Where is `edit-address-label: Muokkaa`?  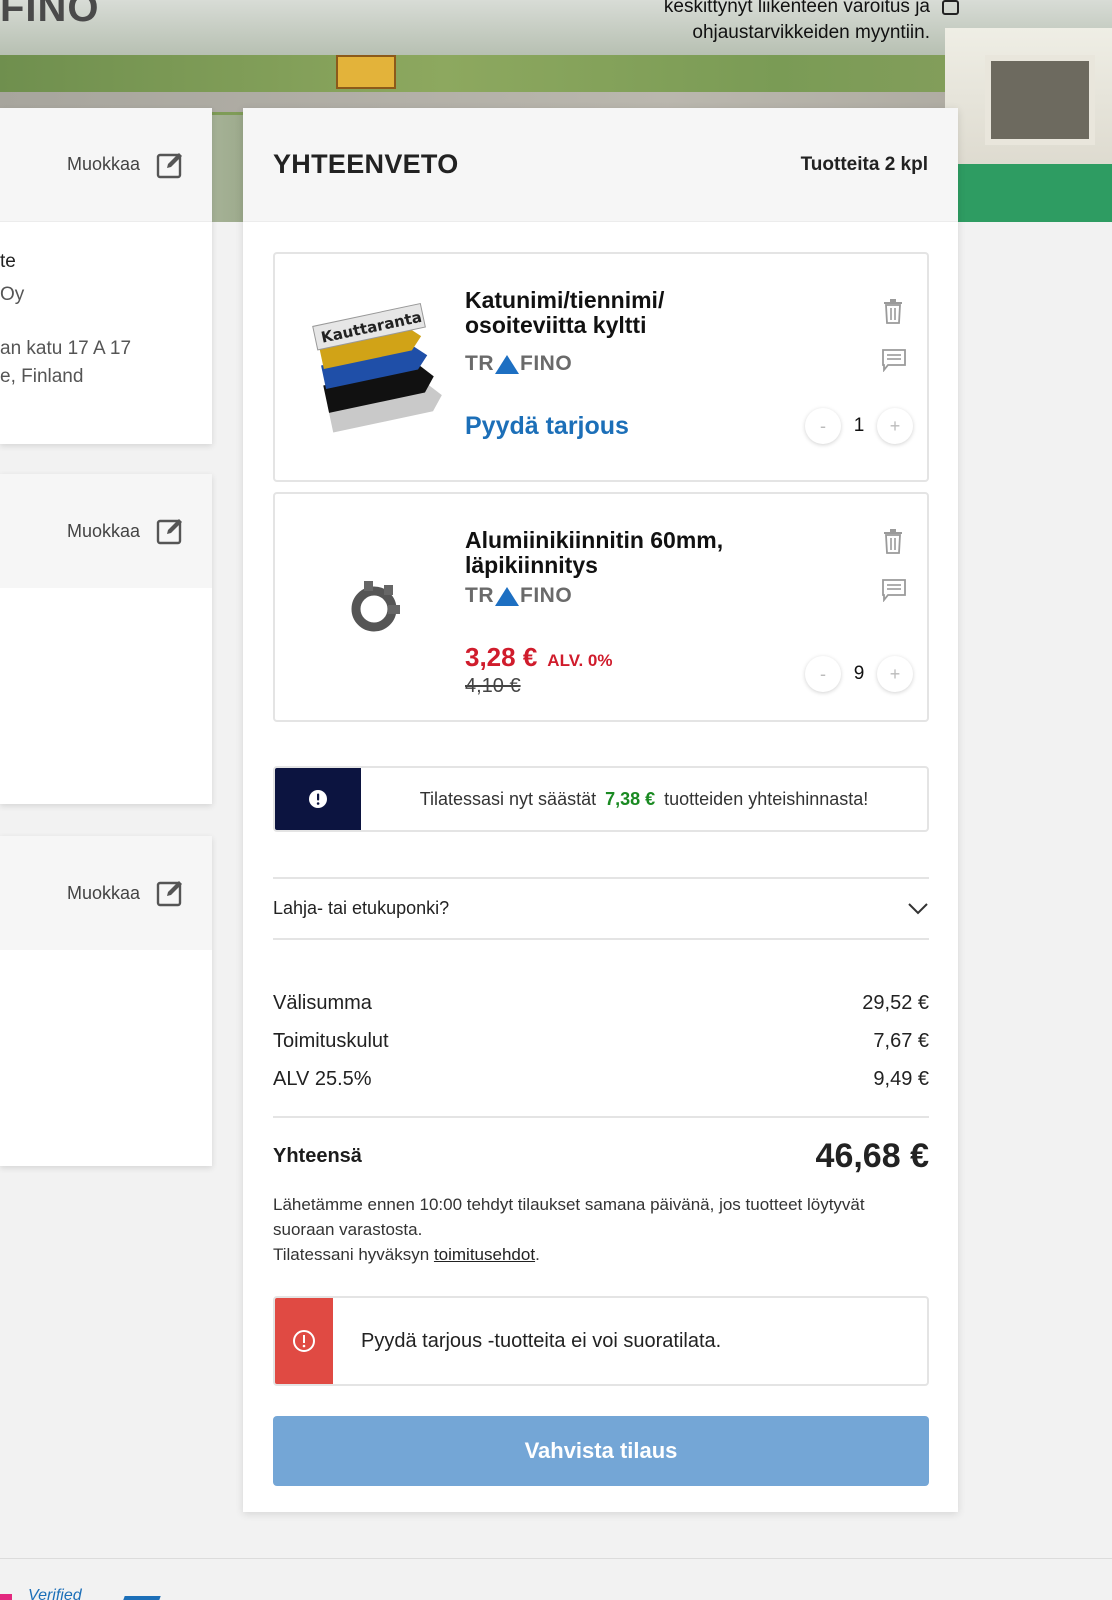 edit-address-label: Muokkaa is located at coordinates (103, 164).